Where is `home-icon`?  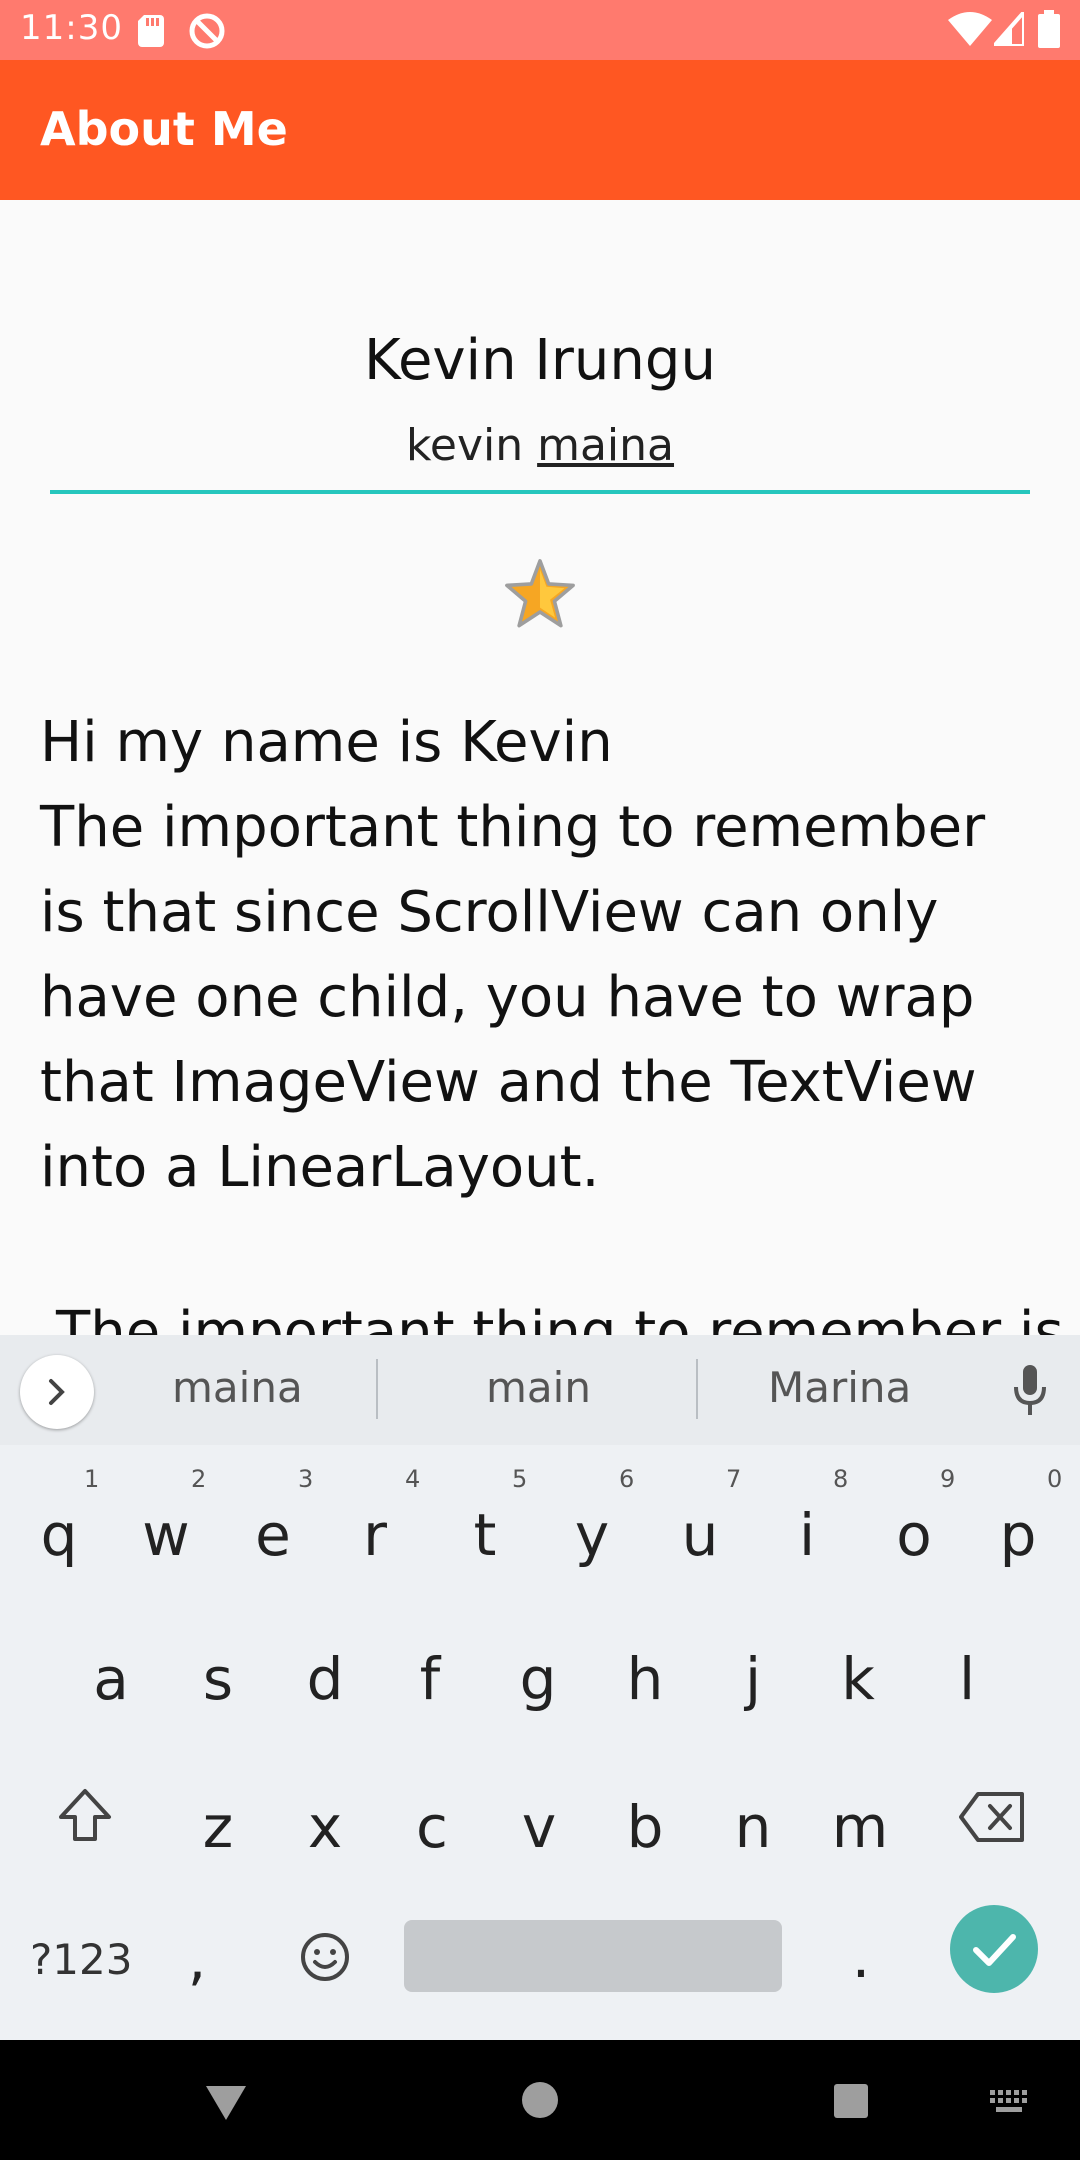
home-icon is located at coordinates (540, 2100).